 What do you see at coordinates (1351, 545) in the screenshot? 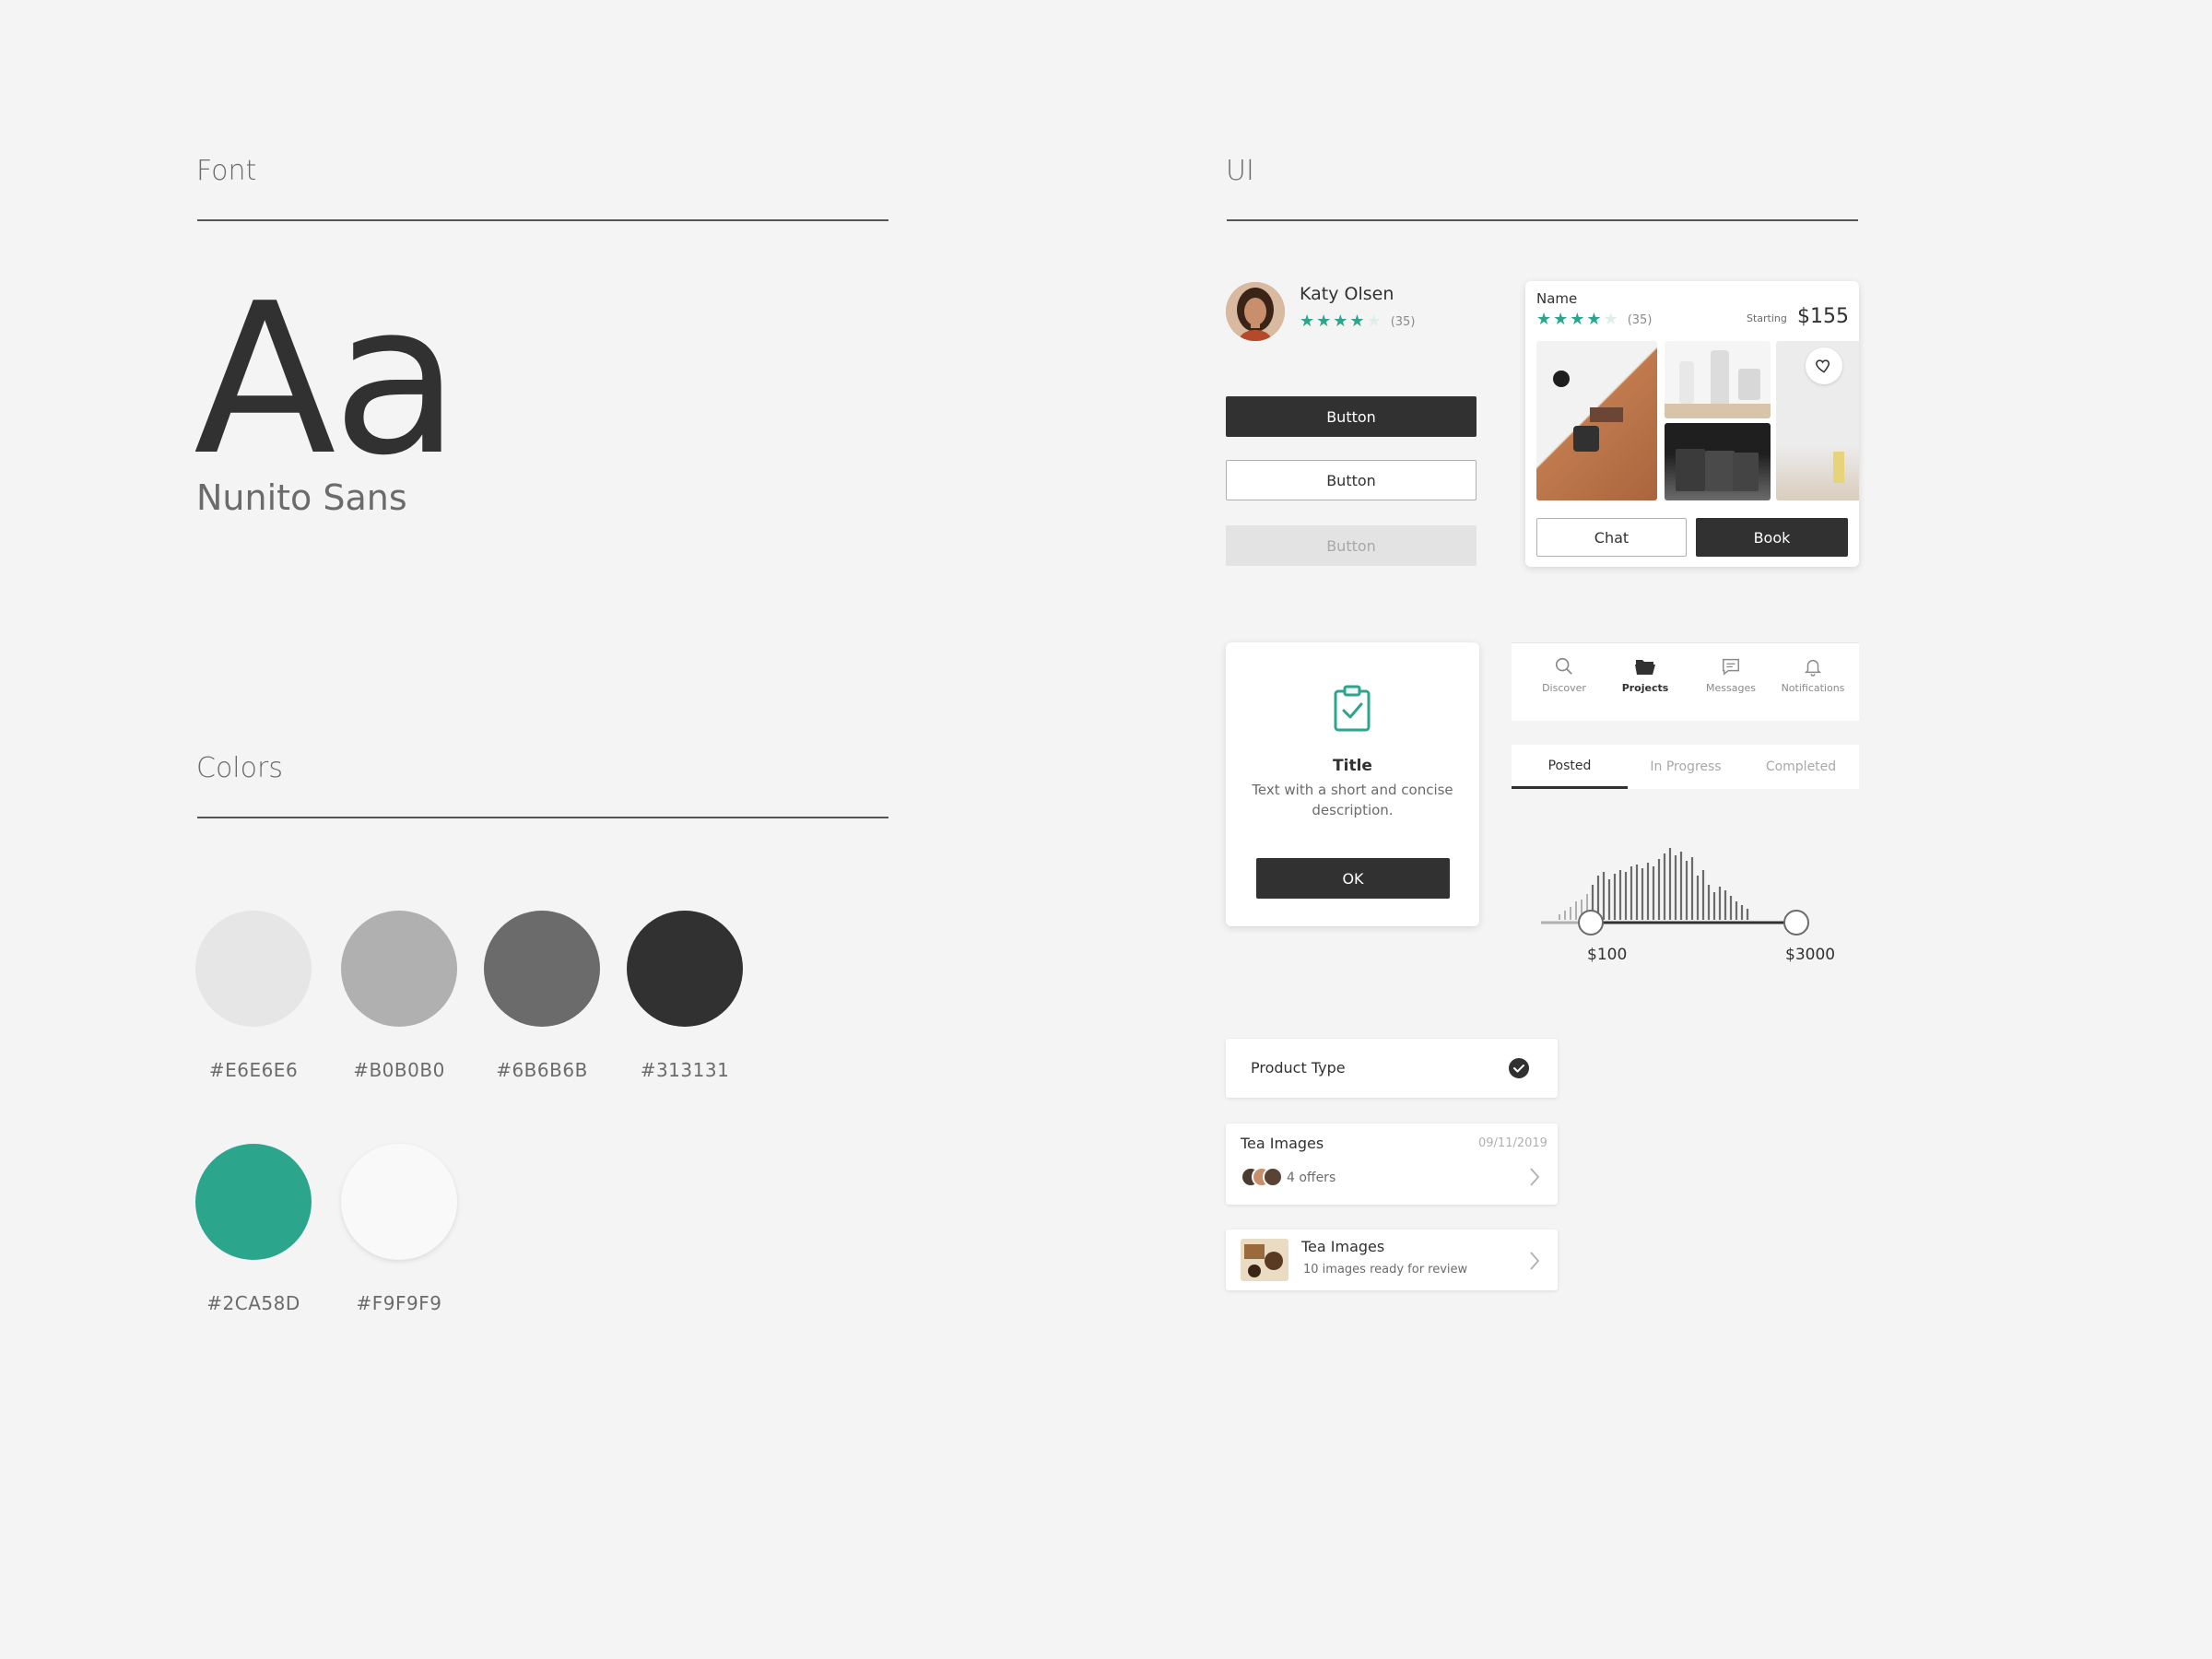
I see `disabled-button: Button` at bounding box center [1351, 545].